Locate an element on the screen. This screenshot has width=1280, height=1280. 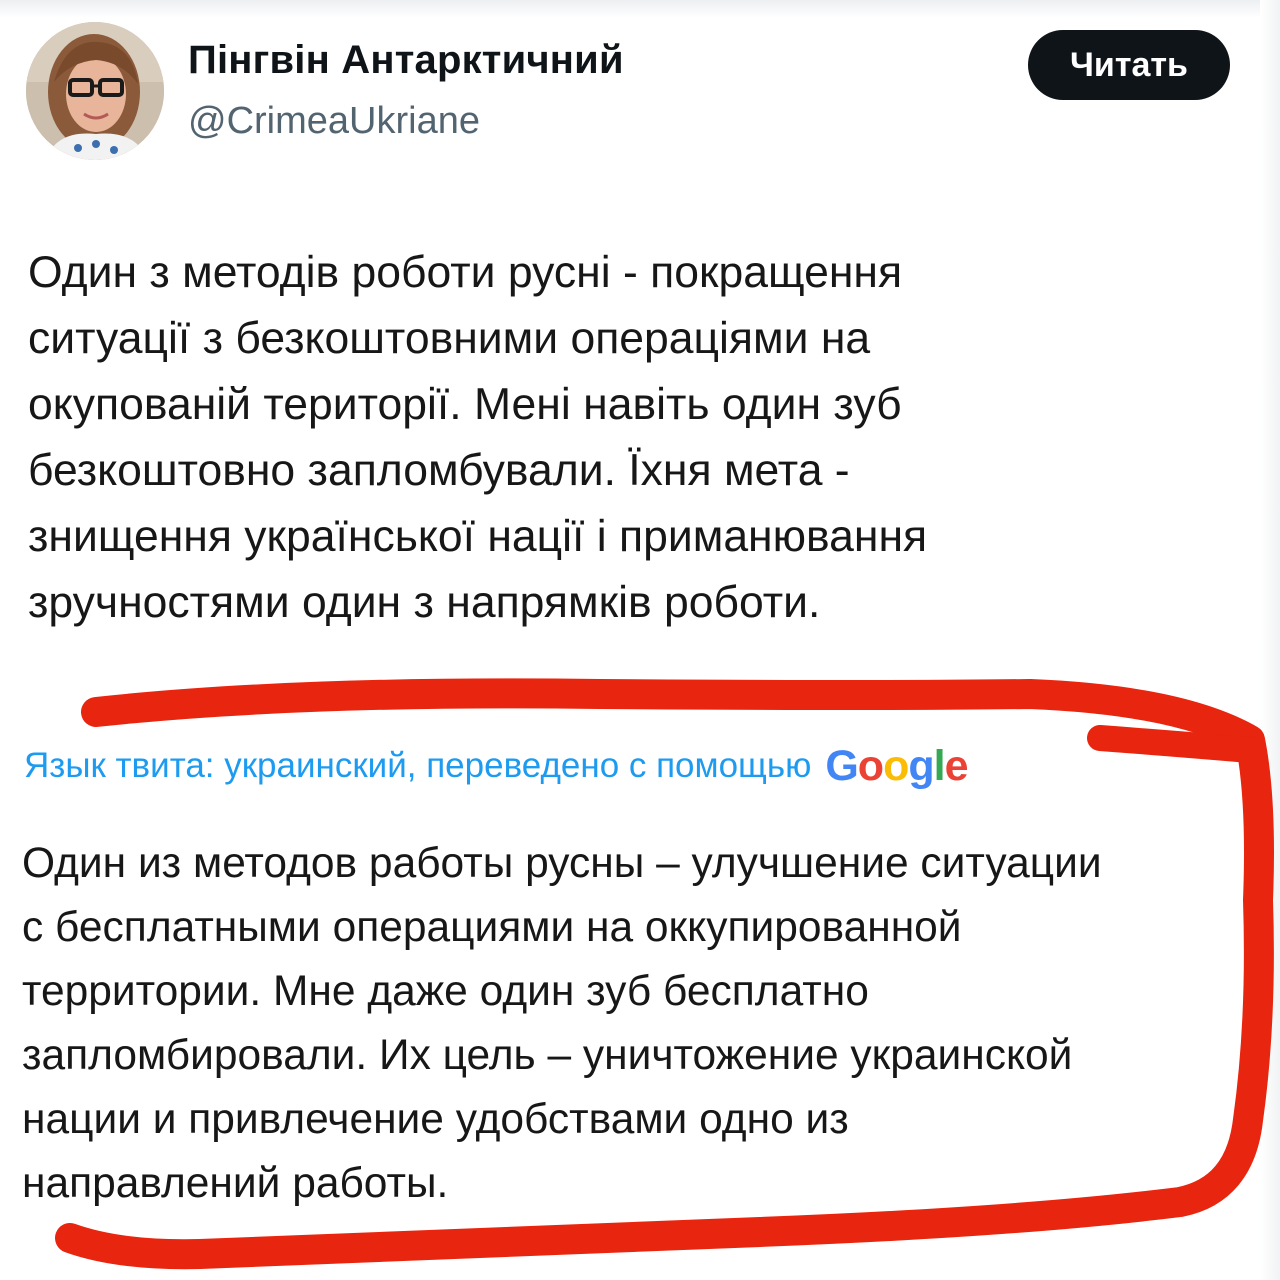
google-logo: Google is located at coordinates (896, 765).